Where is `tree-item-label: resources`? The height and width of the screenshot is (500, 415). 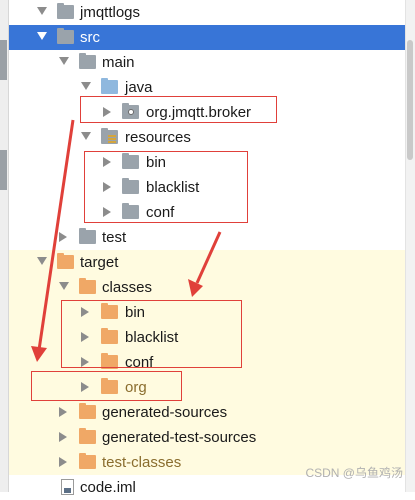 tree-item-label: resources is located at coordinates (158, 137).